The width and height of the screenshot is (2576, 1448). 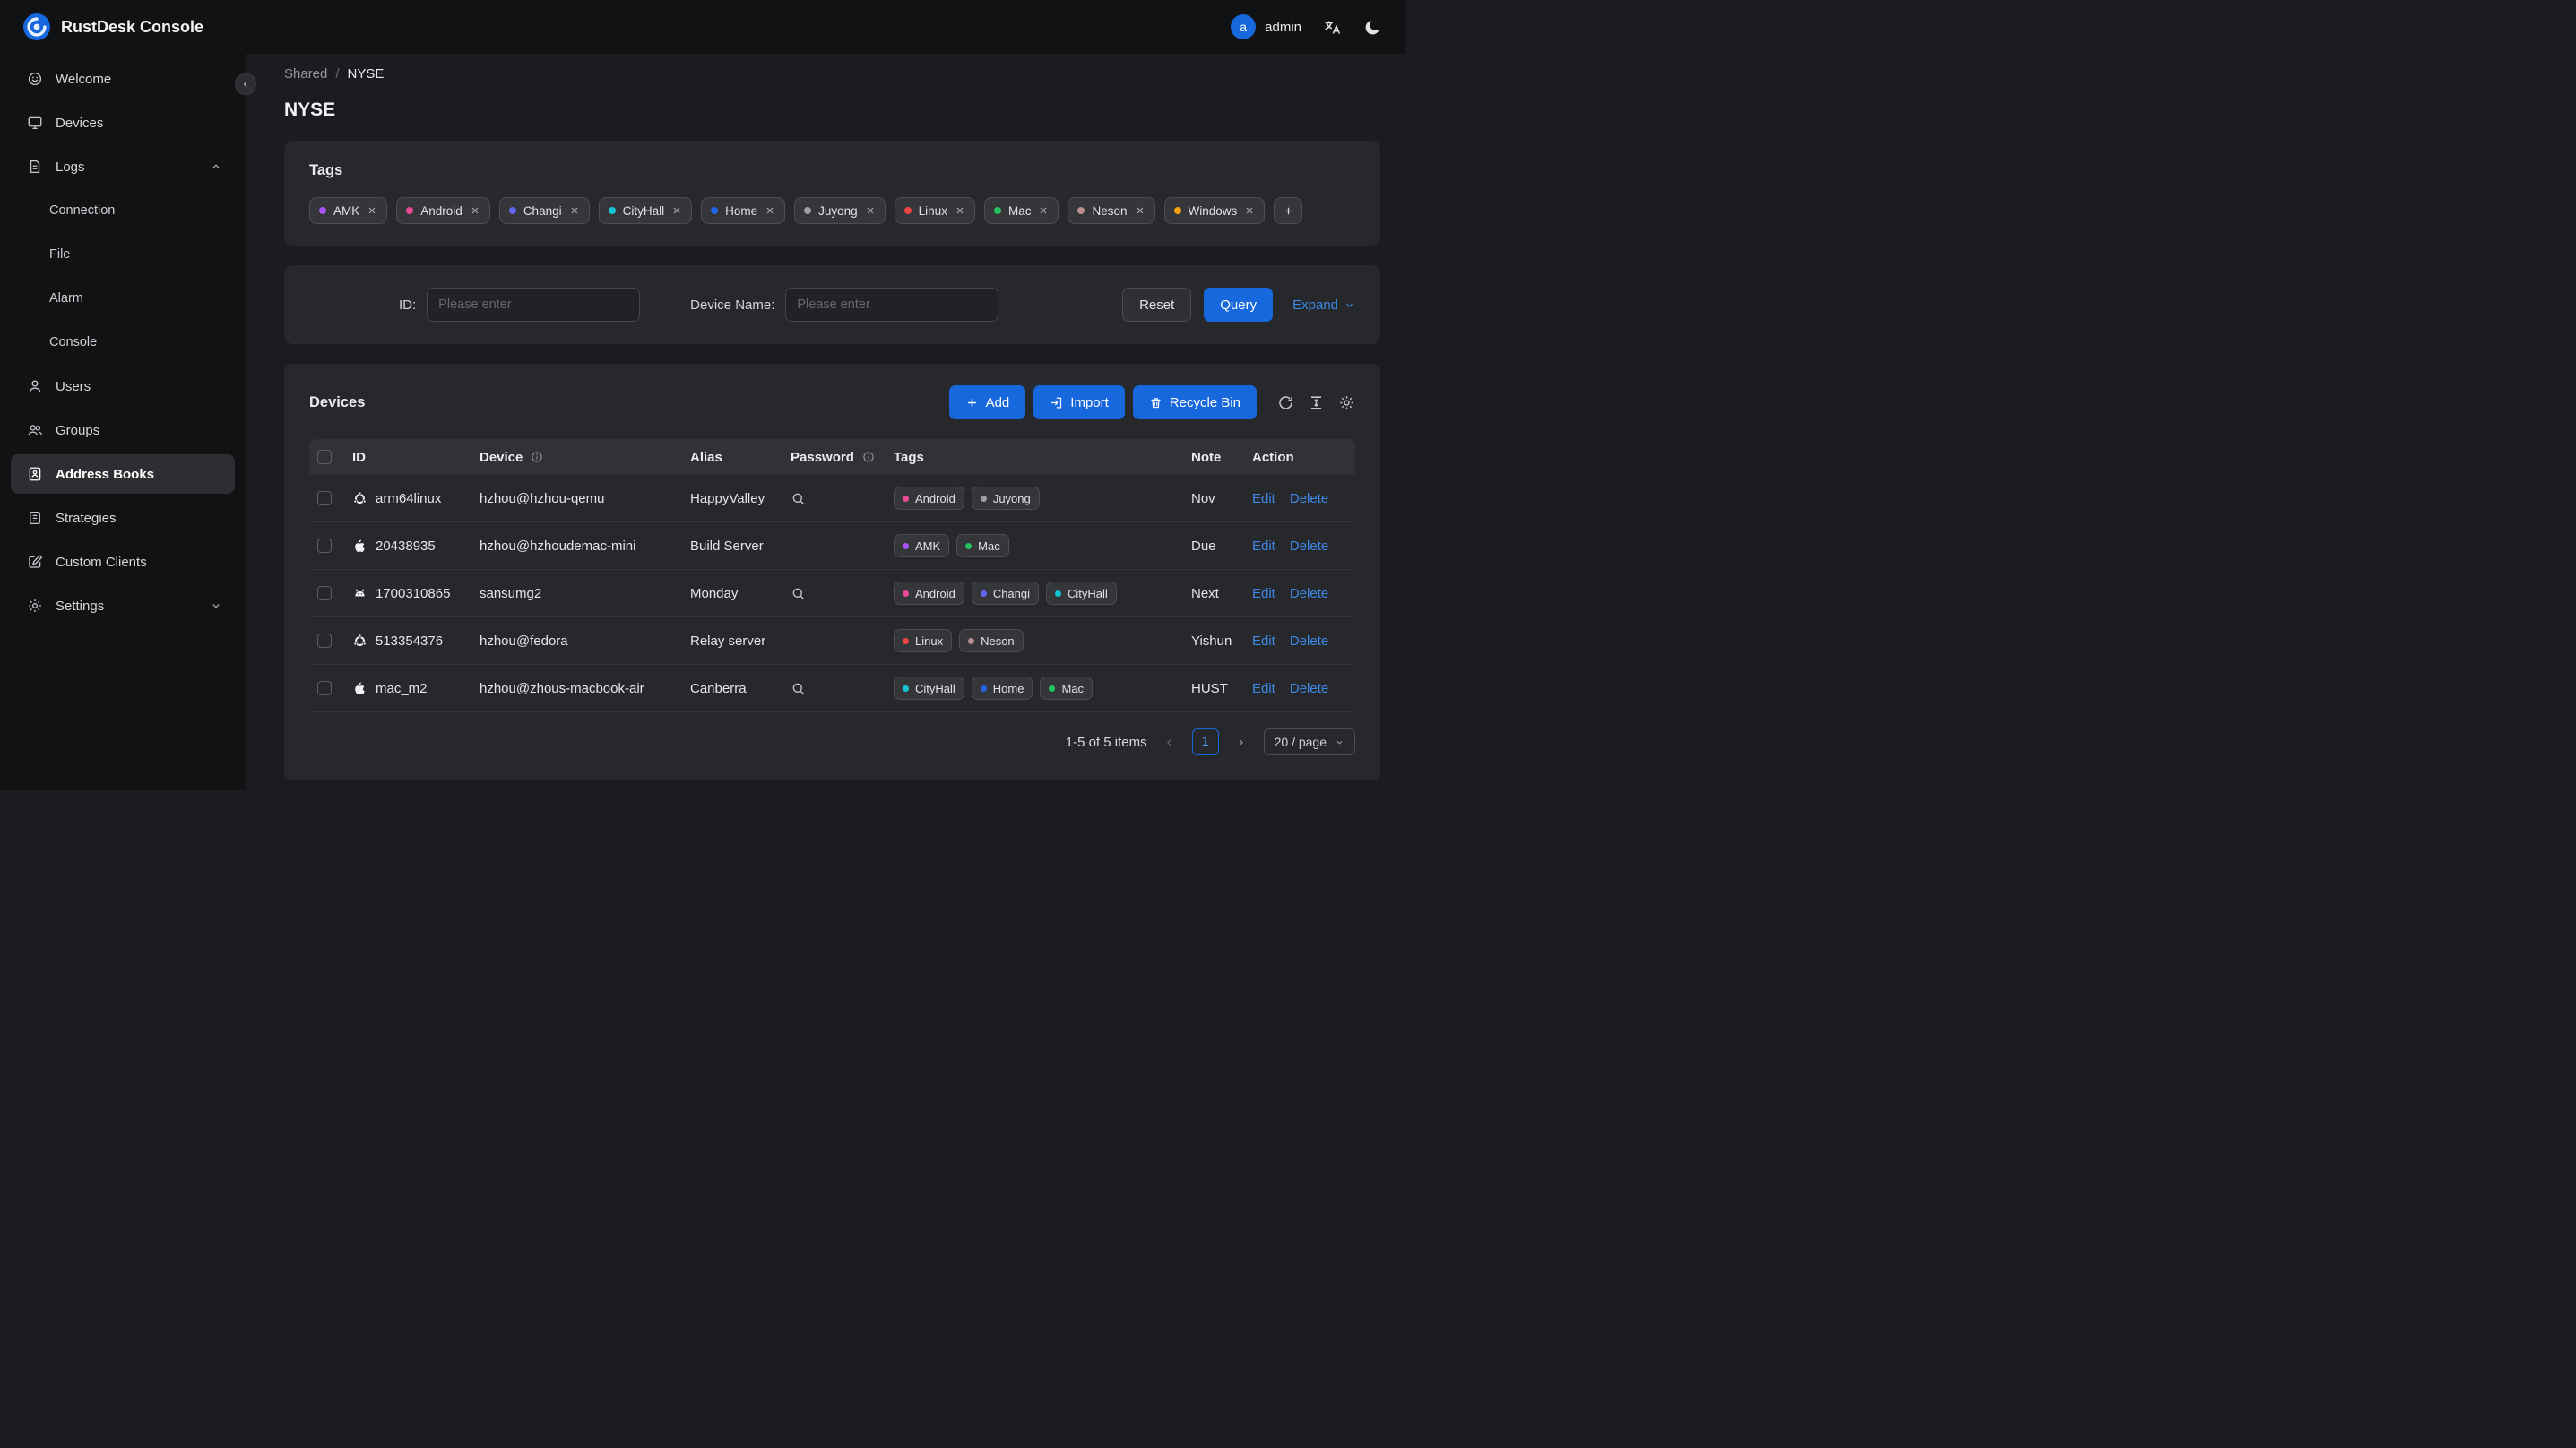 What do you see at coordinates (324, 457) in the screenshot?
I see `select-all-checkbox` at bounding box center [324, 457].